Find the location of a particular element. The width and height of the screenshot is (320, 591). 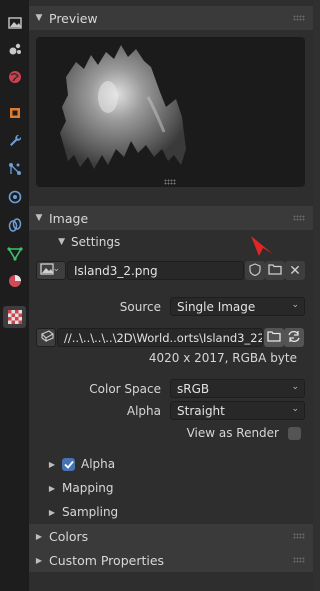

scene-icon is located at coordinates (15, 49).